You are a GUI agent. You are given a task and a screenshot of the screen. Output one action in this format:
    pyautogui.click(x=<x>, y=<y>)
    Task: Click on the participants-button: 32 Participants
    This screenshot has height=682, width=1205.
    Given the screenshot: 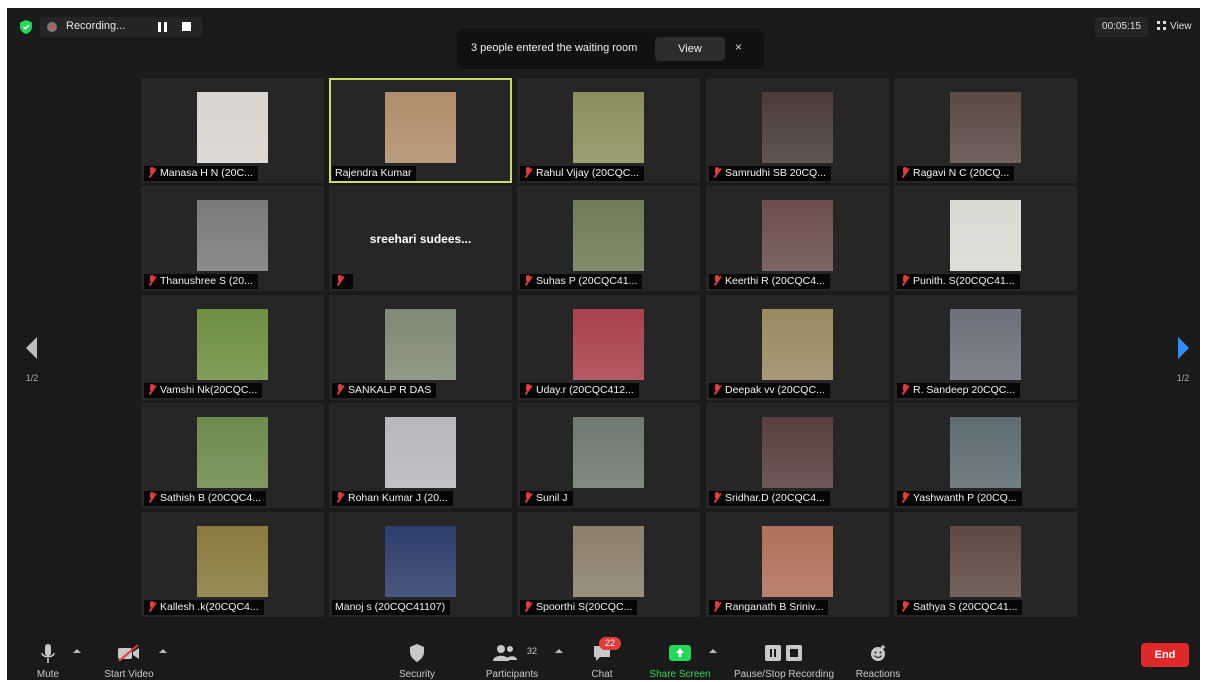 What is the action you would take?
    pyautogui.click(x=512, y=660)
    